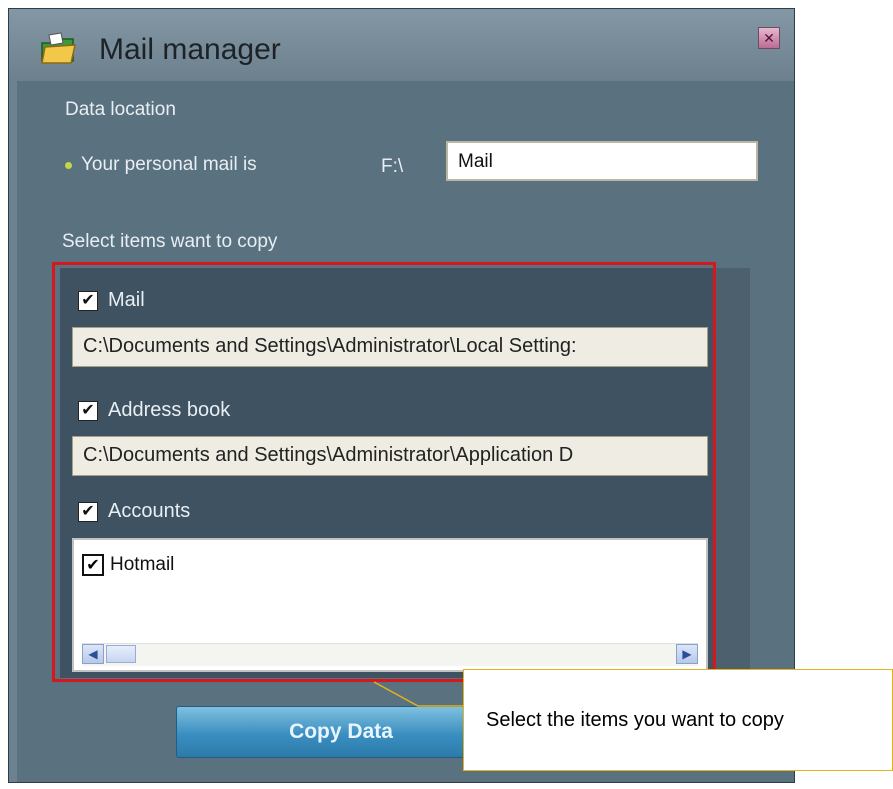  I want to click on personal-mail-label: Your personal mail is, so click(169, 164).